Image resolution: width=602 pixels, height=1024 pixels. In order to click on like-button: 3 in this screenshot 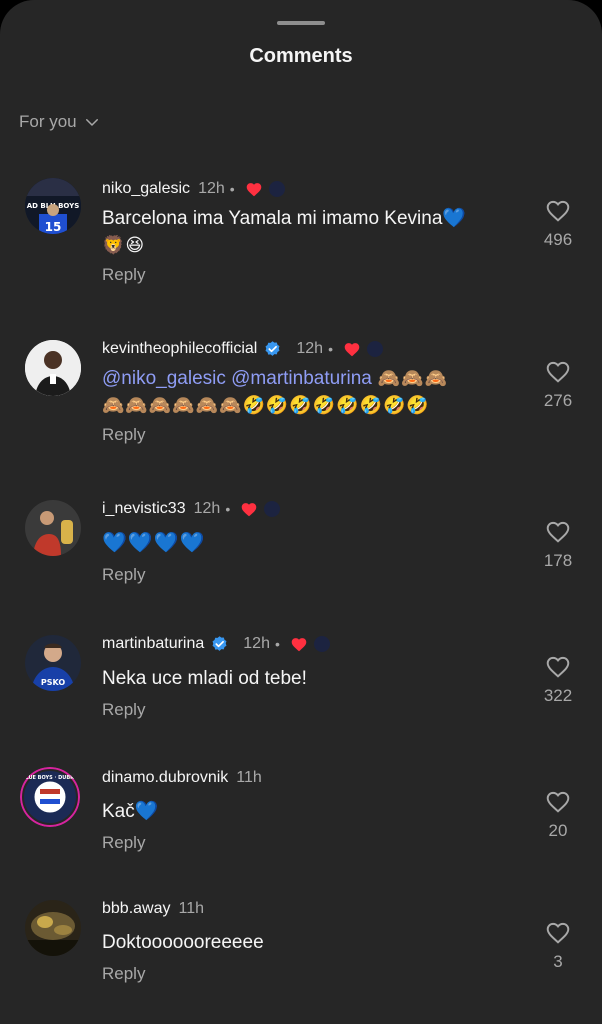, I will do `click(558, 946)`.